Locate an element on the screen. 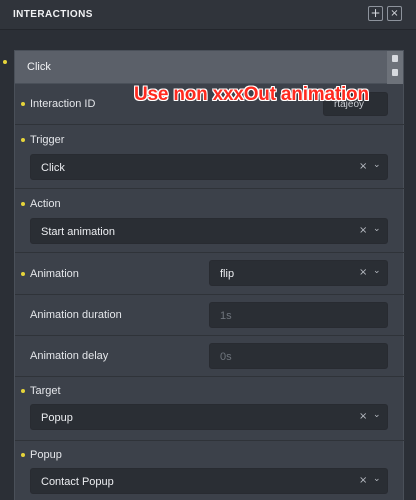 The image size is (416, 500). action-label: Action is located at coordinates (45, 204).